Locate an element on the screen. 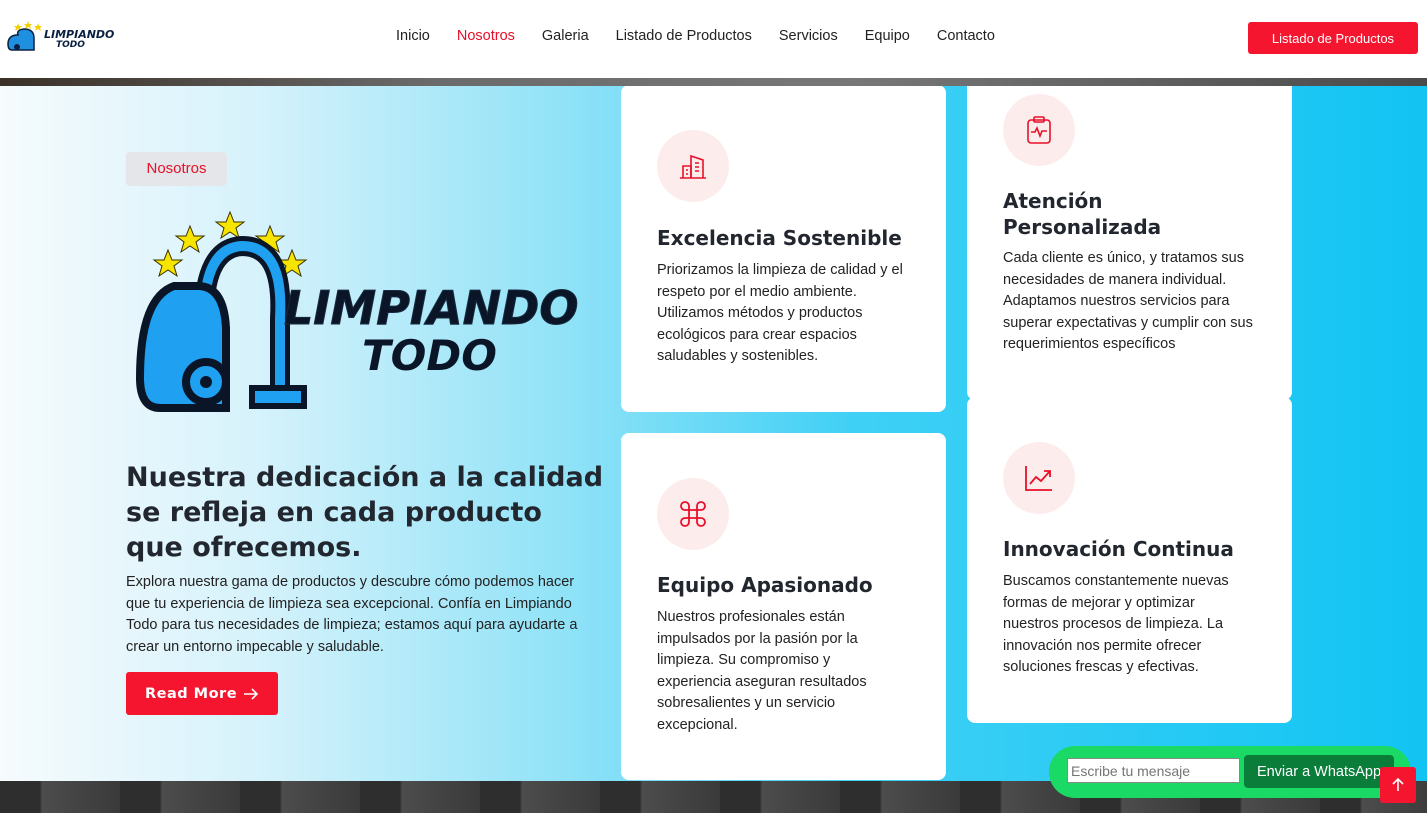 This screenshot has width=1427, height=813. trend-chart-icon is located at coordinates (1038, 478).